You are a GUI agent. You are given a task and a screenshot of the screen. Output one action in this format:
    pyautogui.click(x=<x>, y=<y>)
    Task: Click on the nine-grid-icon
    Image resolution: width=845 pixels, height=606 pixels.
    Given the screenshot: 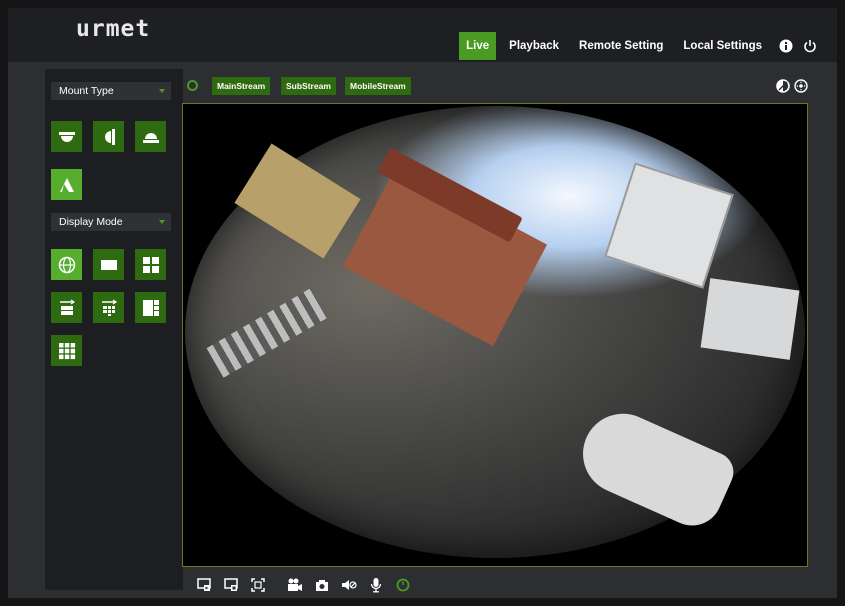 What is the action you would take?
    pyautogui.click(x=66, y=350)
    